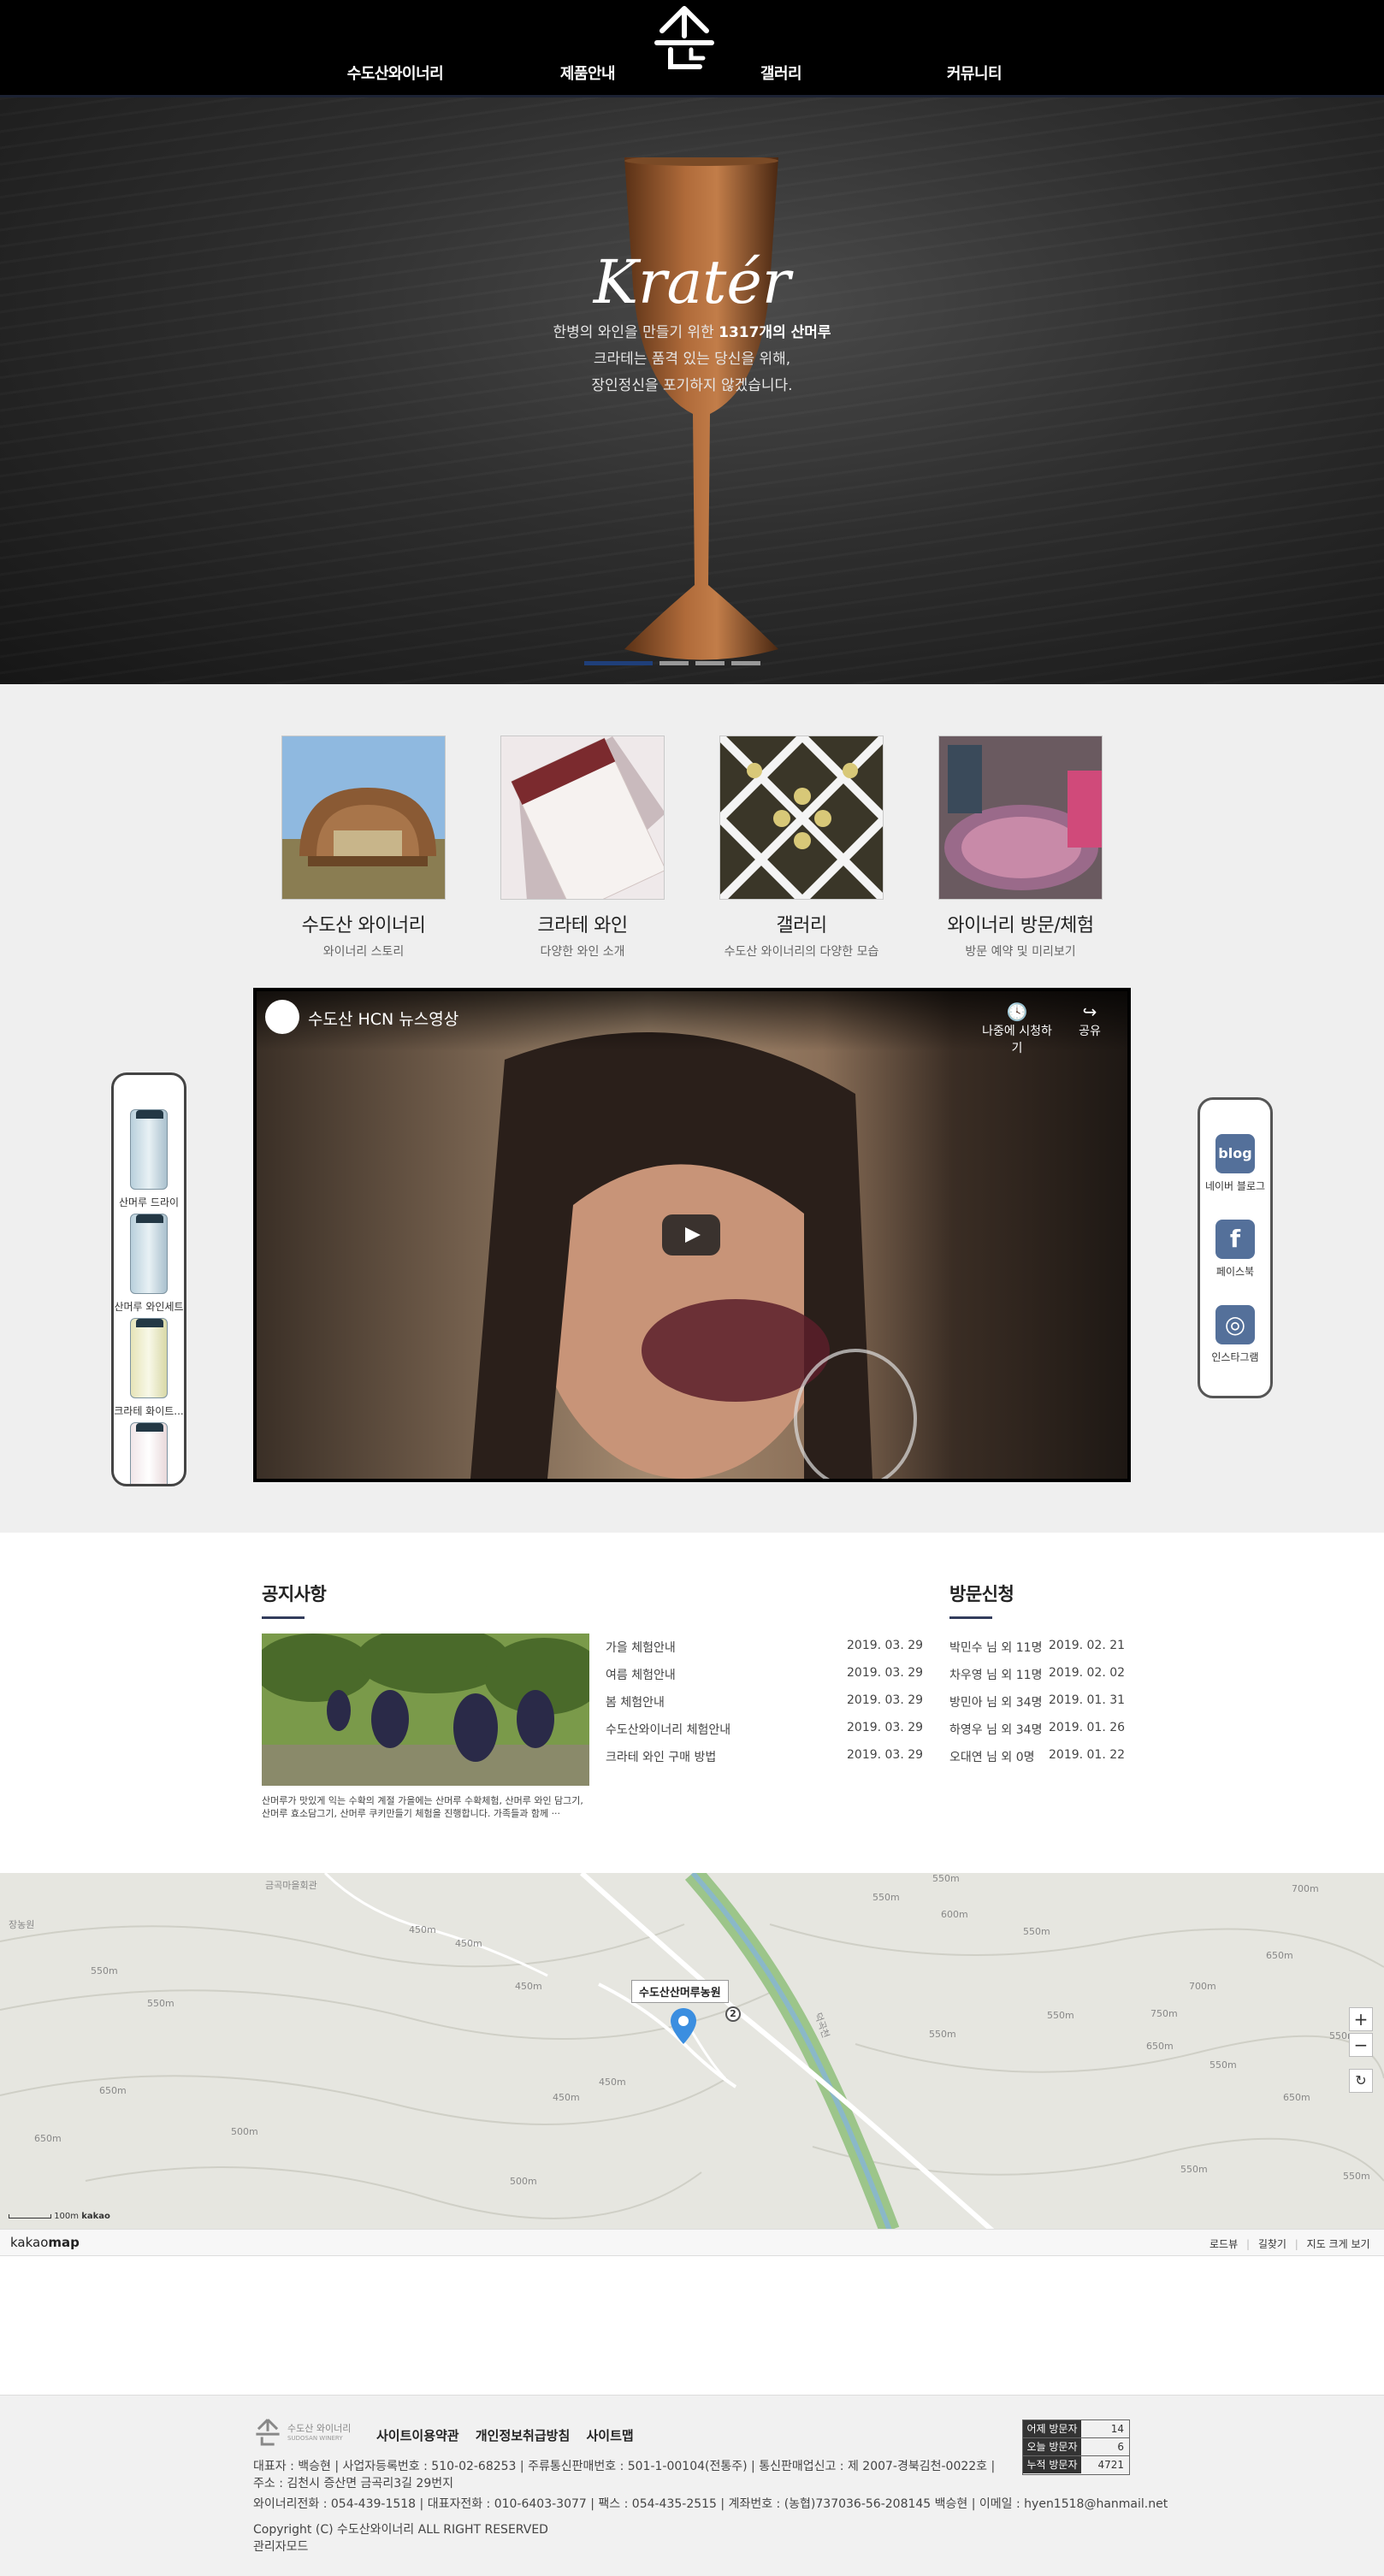  Describe the element at coordinates (692, 74) in the screenshot. I see `main-nav: 수도산와이너리 제품안내 갤러리 커뮤니티` at that location.